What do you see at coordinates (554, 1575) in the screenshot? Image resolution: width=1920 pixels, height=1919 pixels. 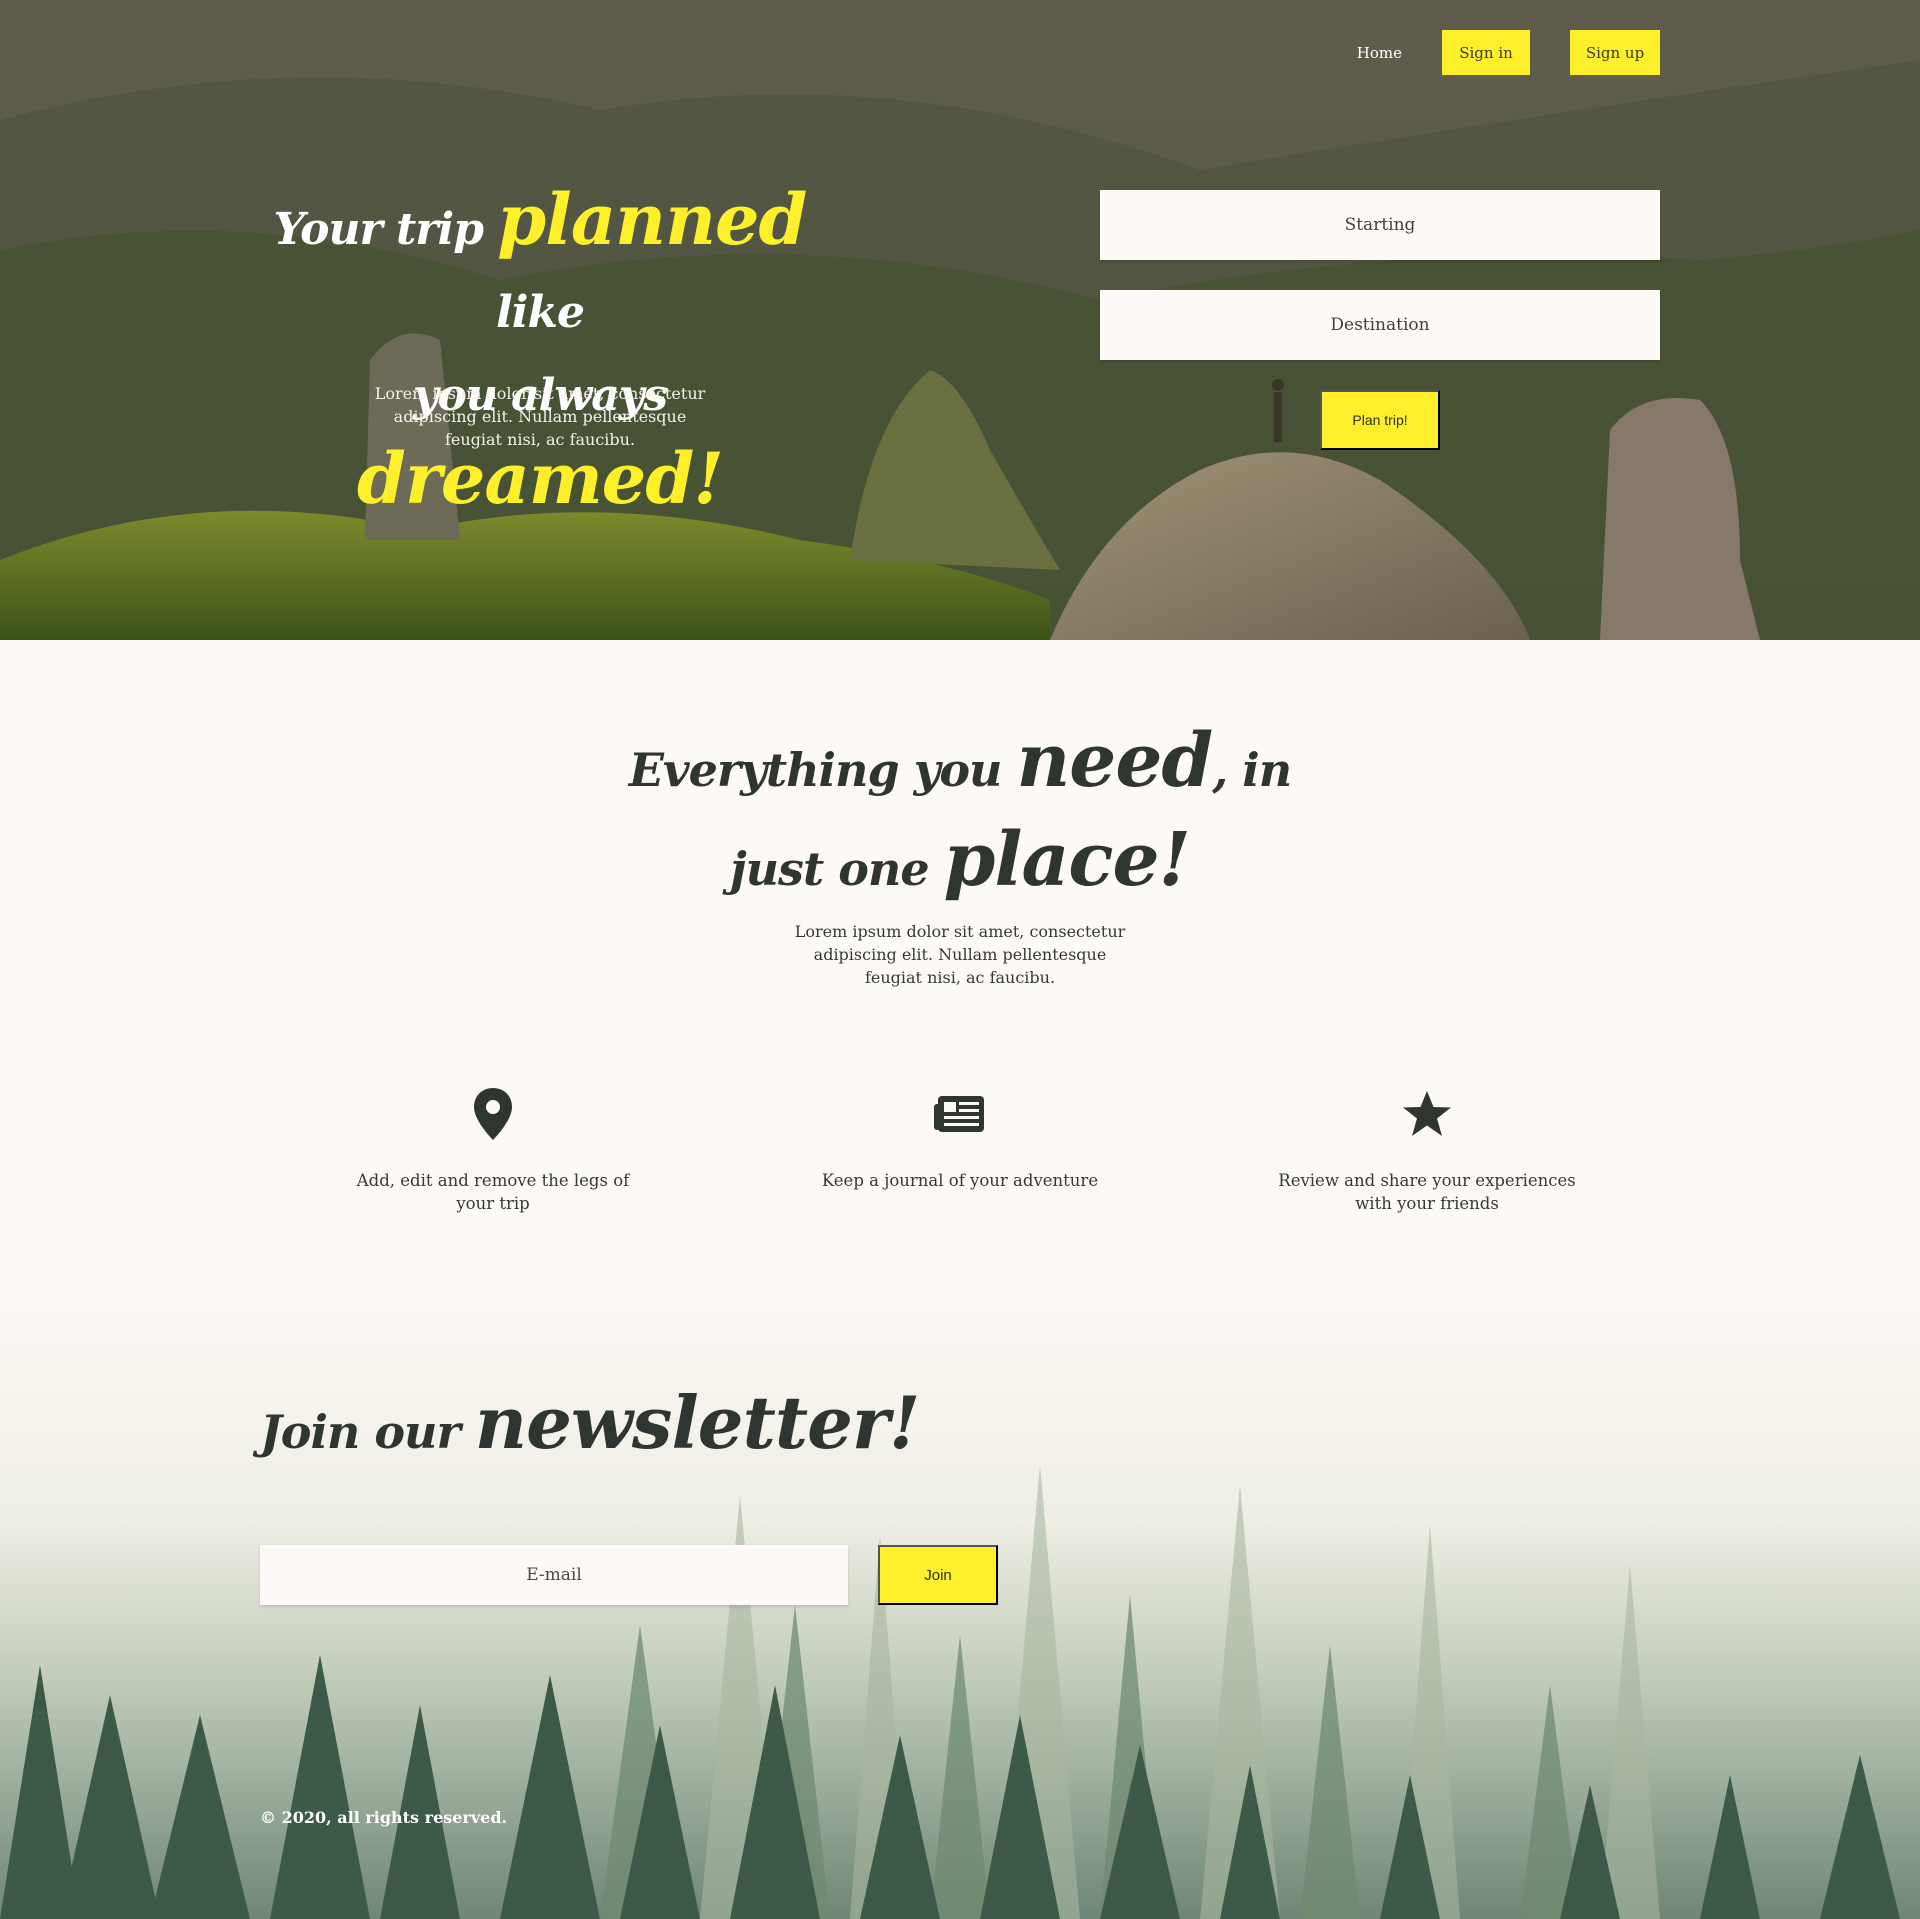 I see `email-input: E-mail` at bounding box center [554, 1575].